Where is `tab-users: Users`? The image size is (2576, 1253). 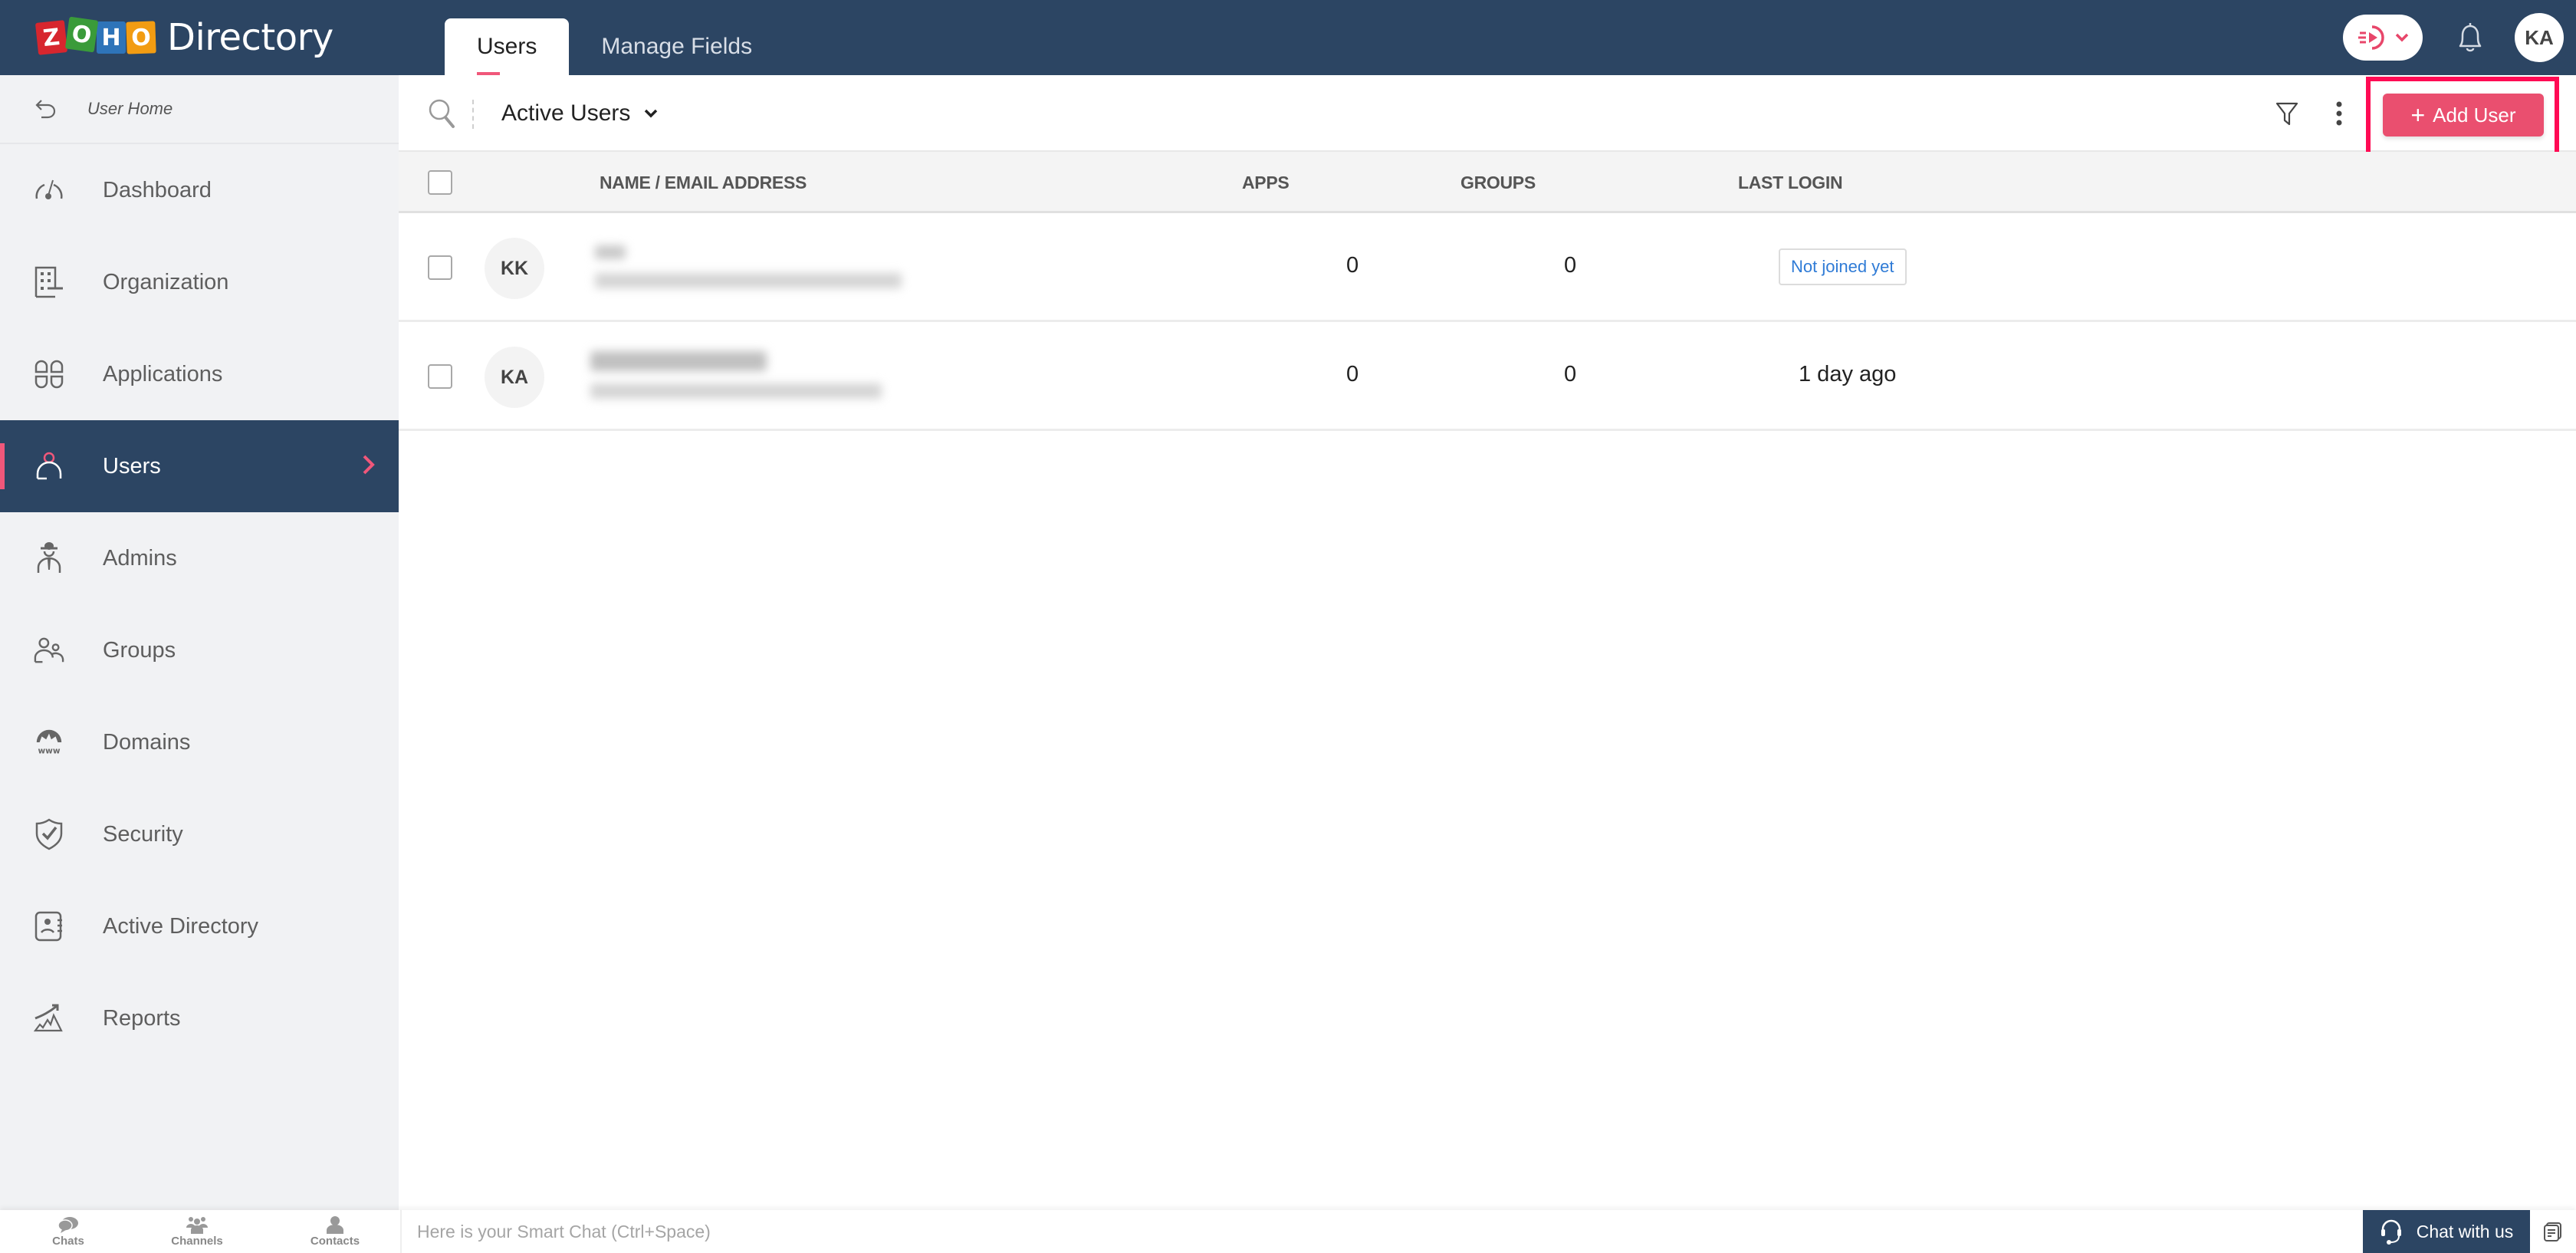
tab-users: Users is located at coordinates (508, 46).